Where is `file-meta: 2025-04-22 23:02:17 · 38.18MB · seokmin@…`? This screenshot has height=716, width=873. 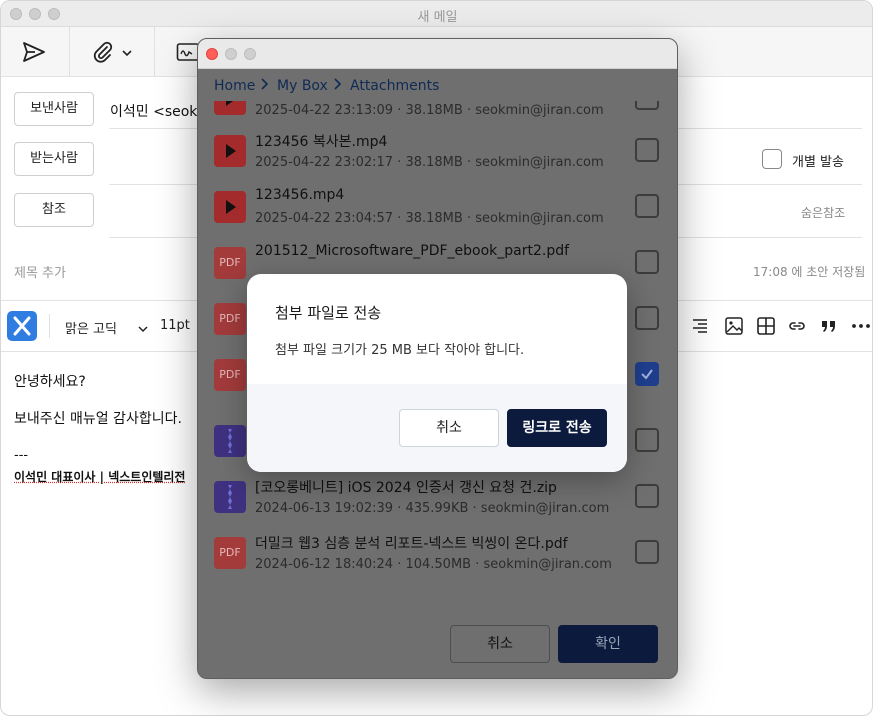
file-meta: 2025-04-22 23:02:17 · 38.18MB · seokmin@… is located at coordinates (429, 162).